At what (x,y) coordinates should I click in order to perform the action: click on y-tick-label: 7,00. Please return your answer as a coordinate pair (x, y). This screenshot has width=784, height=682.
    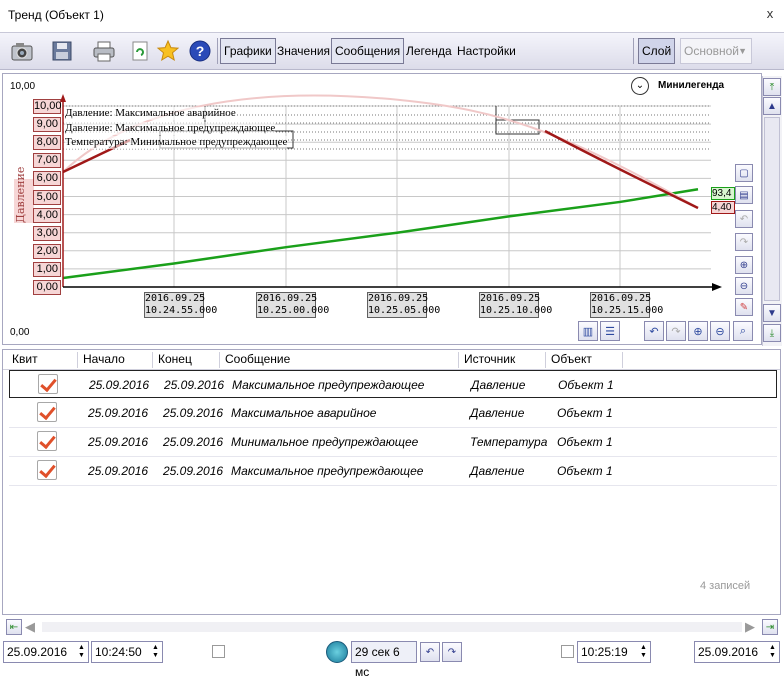
    Looking at the image, I should click on (47, 161).